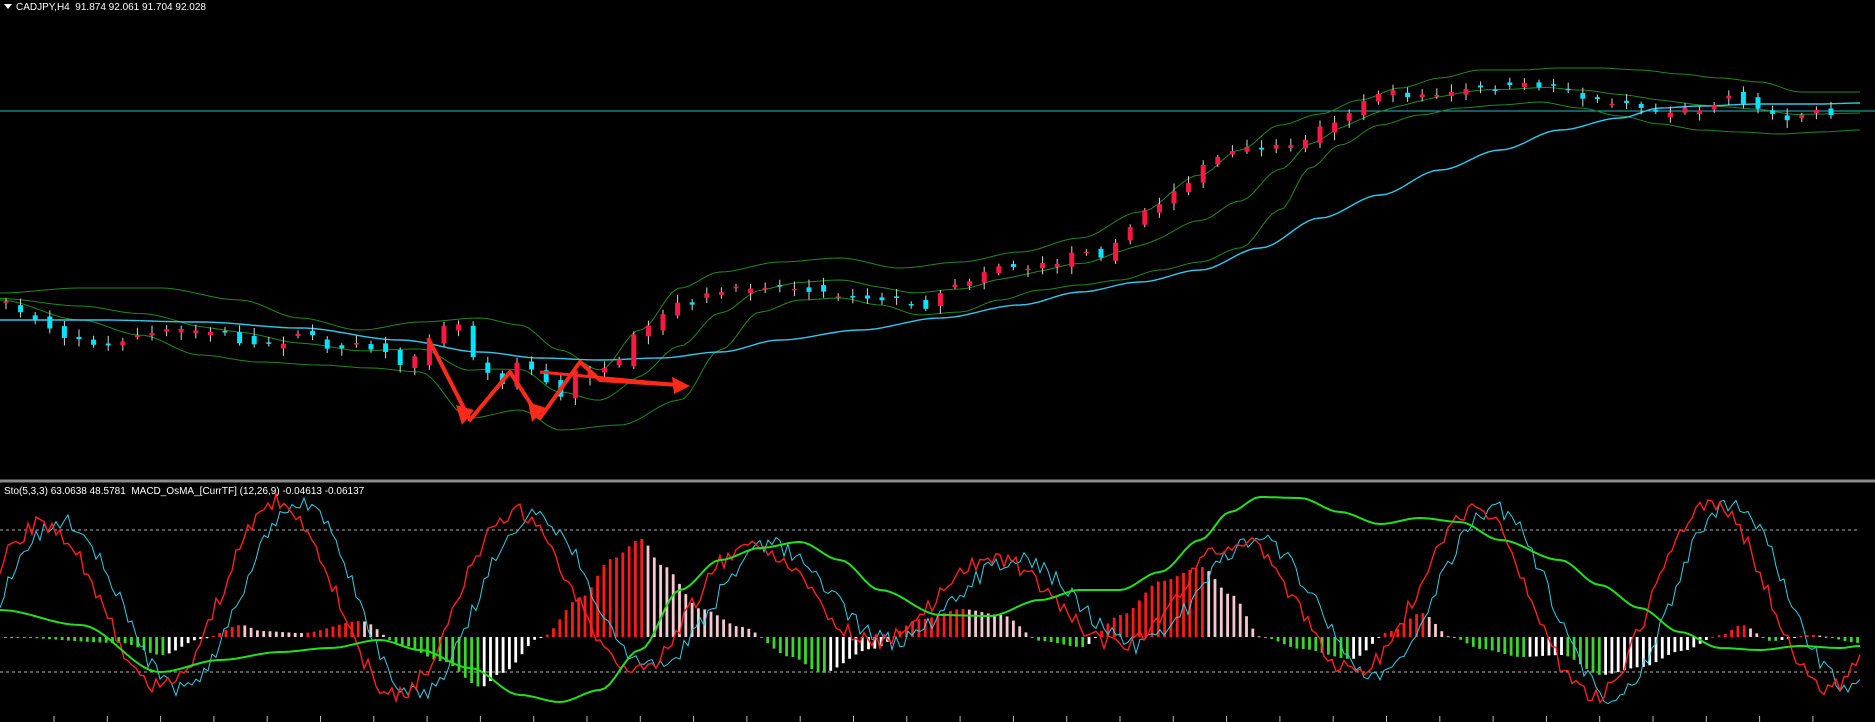 This screenshot has width=1875, height=722. What do you see at coordinates (105, 8) in the screenshot?
I see `main-header: CADJPY,H4 91.874 92.061 91.704 92.028` at bounding box center [105, 8].